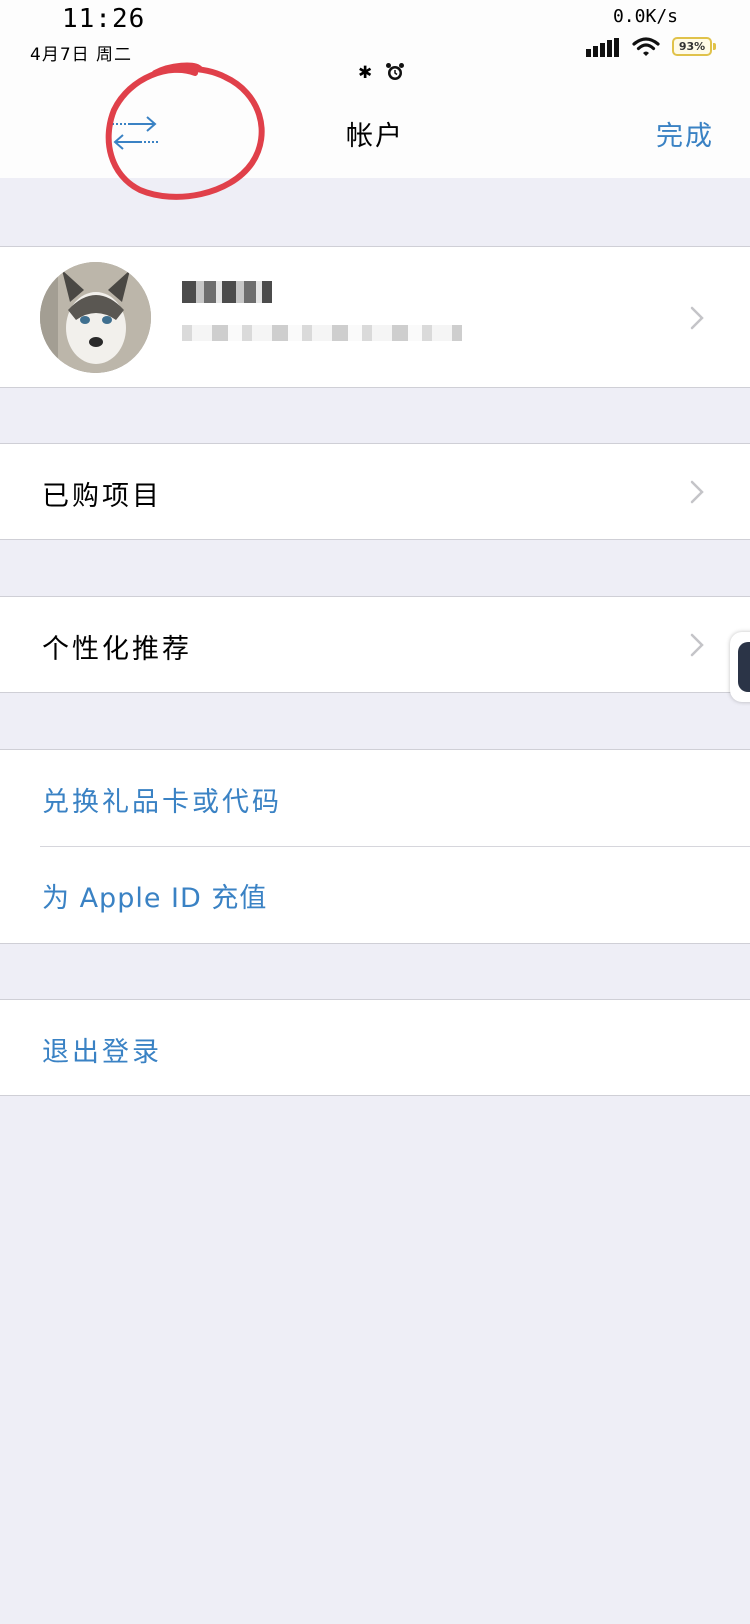 The height and width of the screenshot is (1624, 750). What do you see at coordinates (375, 1047) in the screenshot?
I see `sign-out-row: 退出登录` at bounding box center [375, 1047].